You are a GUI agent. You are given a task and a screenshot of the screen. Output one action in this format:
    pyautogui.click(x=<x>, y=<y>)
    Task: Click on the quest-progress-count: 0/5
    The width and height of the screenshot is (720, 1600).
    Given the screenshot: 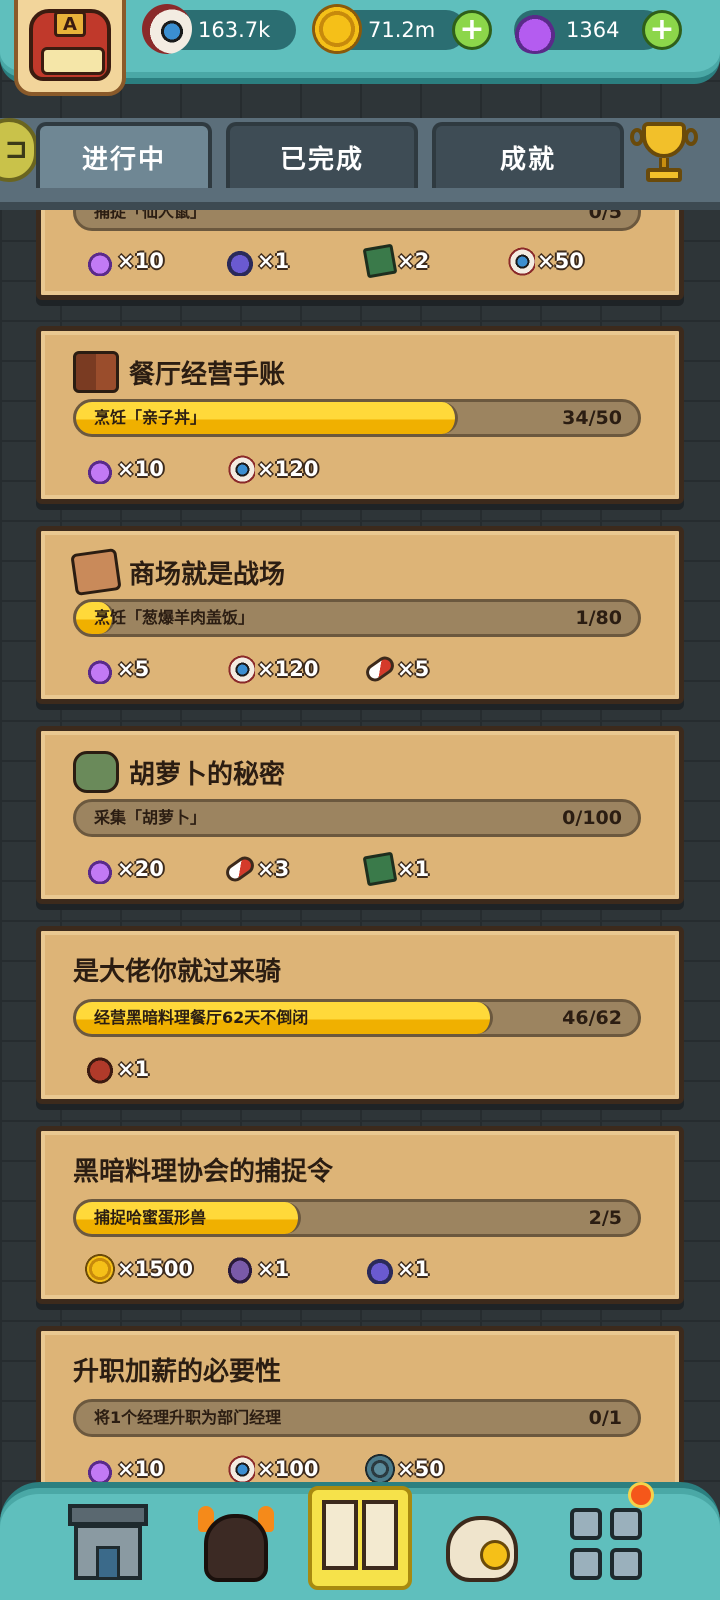 What is the action you would take?
    pyautogui.click(x=605, y=216)
    